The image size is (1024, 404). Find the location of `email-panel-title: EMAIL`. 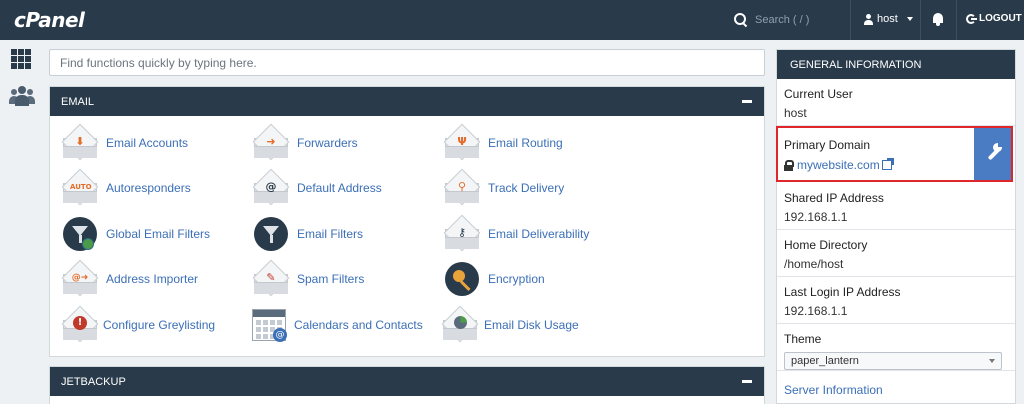

email-panel-title: EMAIL is located at coordinates (78, 101).